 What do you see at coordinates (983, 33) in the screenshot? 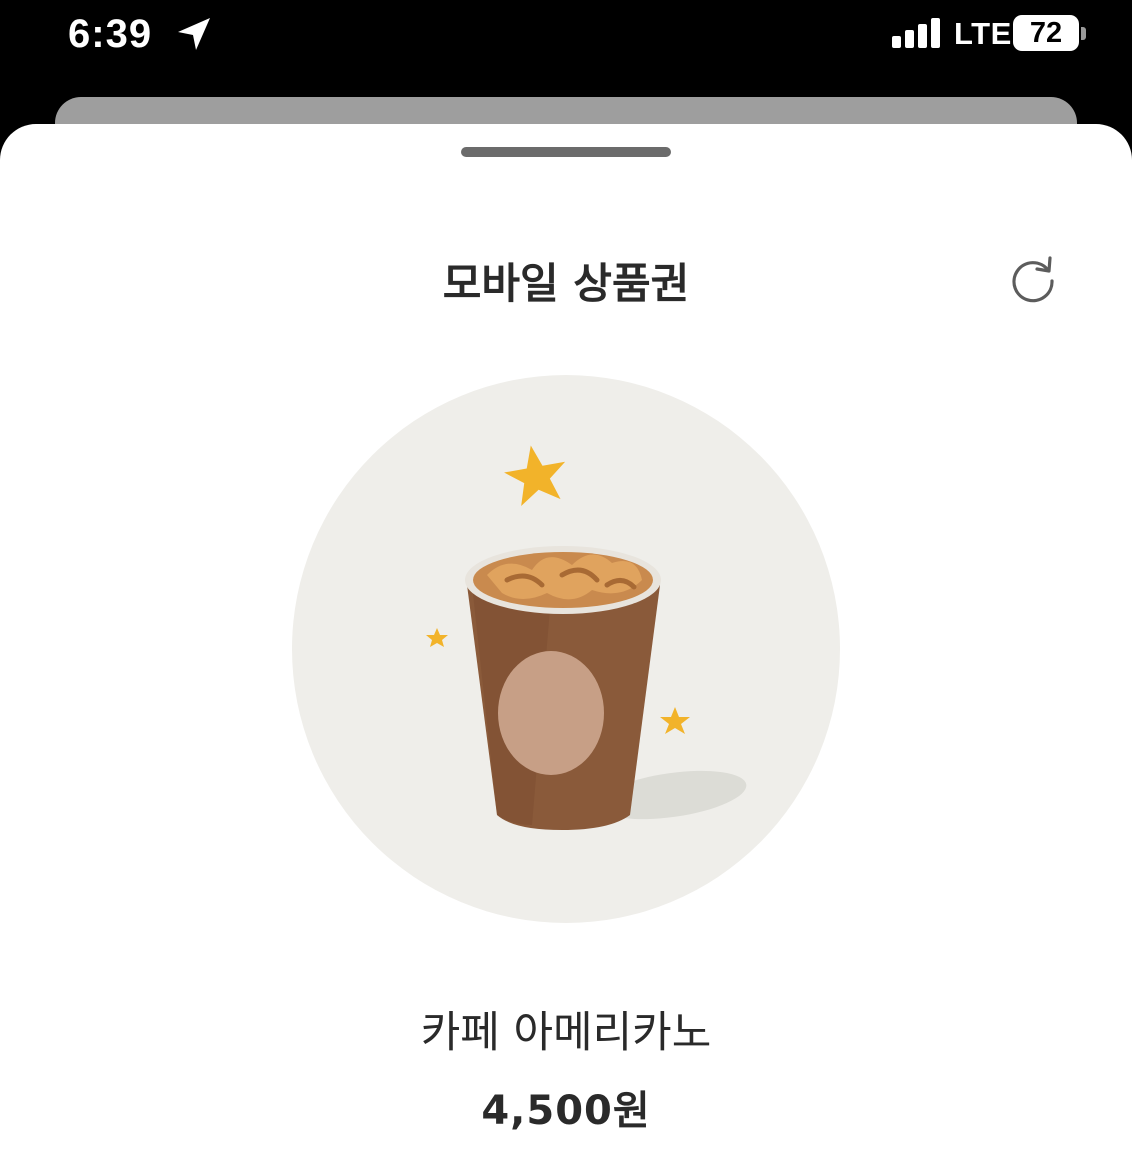
I see `network-type: LTE` at bounding box center [983, 33].